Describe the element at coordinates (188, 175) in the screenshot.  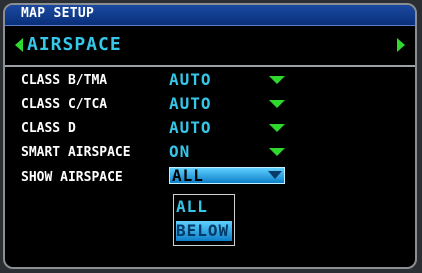
I see `selected-value: ALL` at that location.